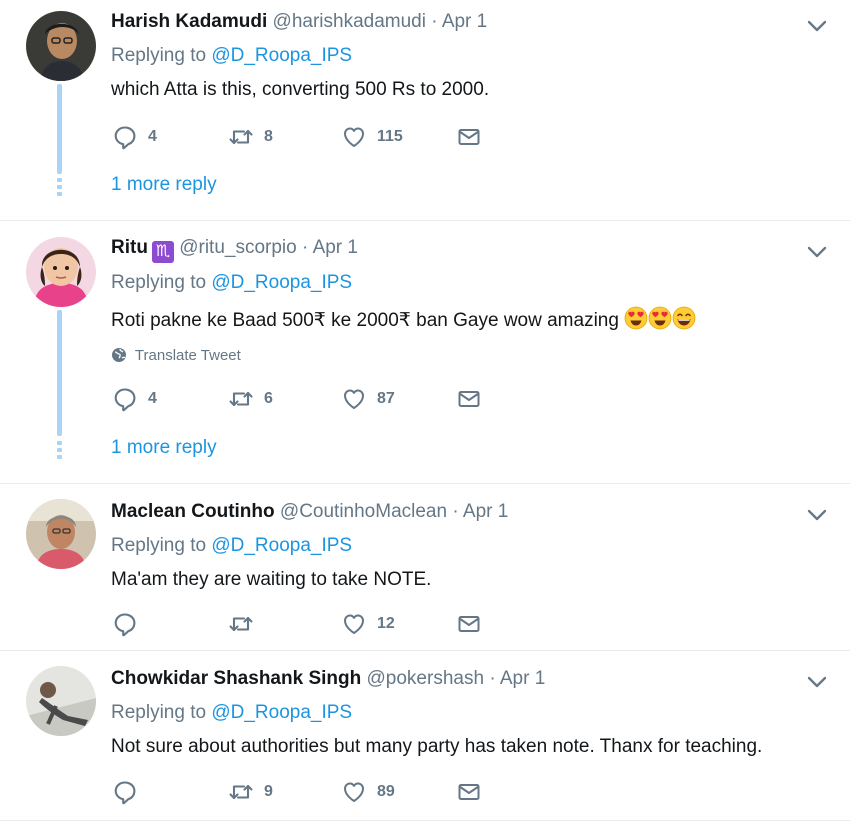 Image resolution: width=850 pixels, height=823 pixels. I want to click on tweet-text: Ma'am they are waiting to take NOTE., so click(271, 579).